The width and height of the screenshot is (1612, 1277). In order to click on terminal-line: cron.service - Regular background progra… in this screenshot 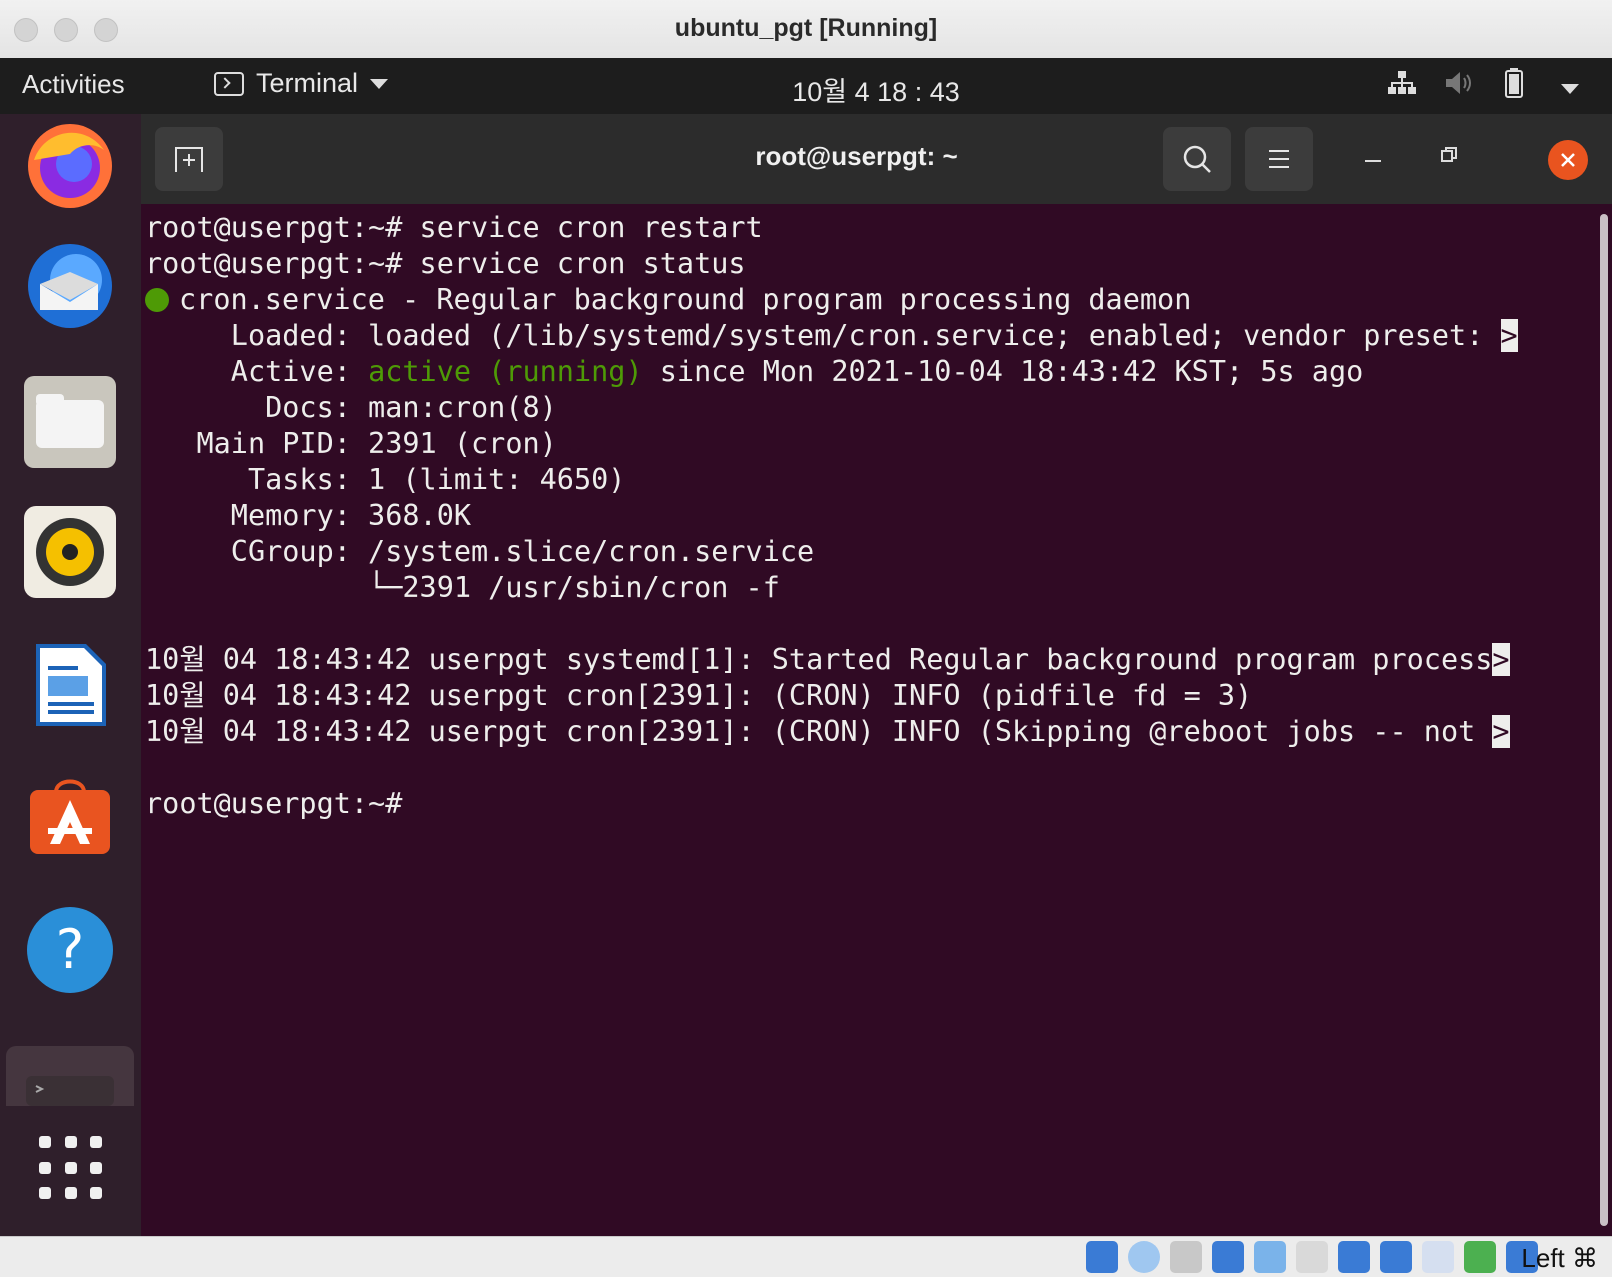, I will do `click(685, 299)`.